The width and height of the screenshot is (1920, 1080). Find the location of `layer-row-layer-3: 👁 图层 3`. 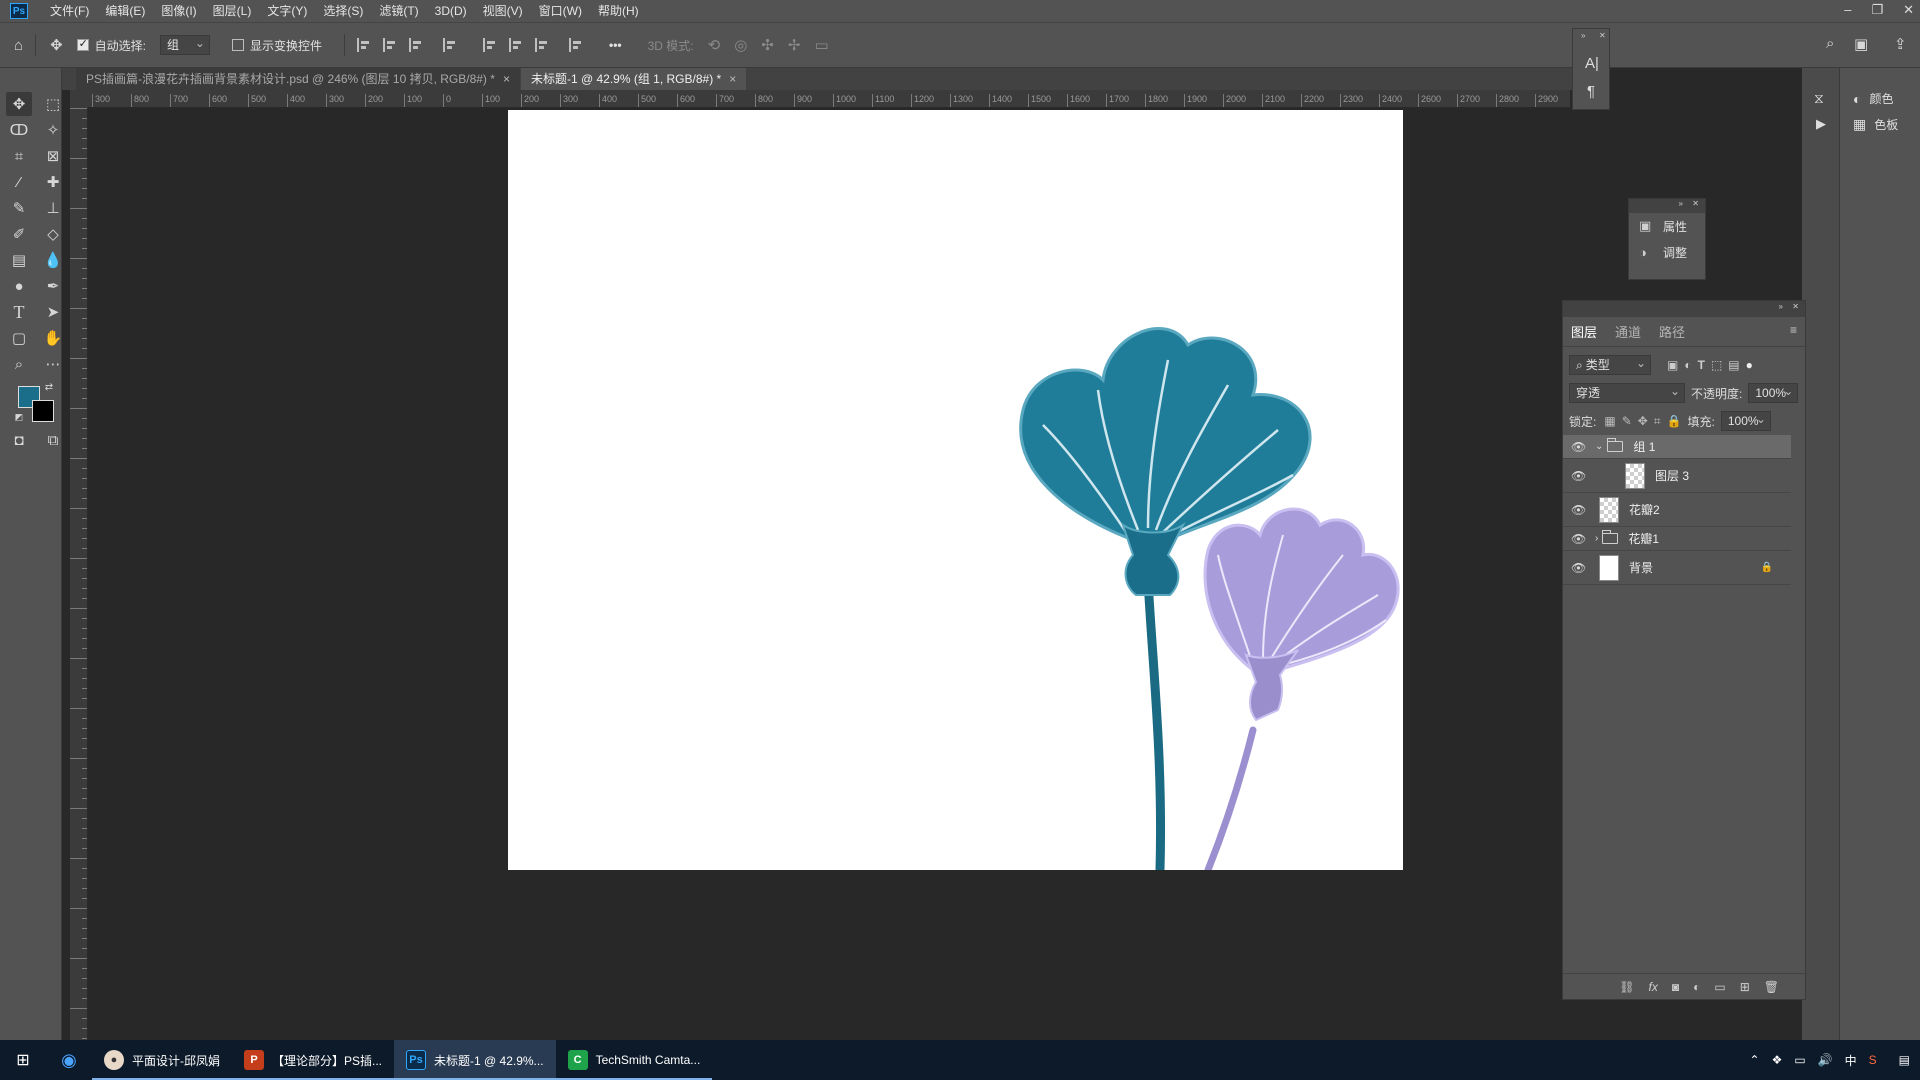

layer-row-layer-3: 👁 图层 3 is located at coordinates (1677, 476).